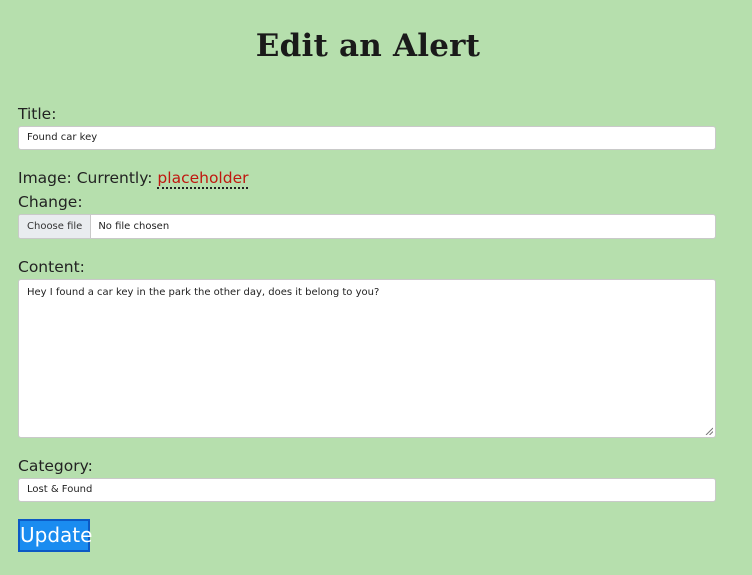  I want to click on image-label: Image: Currently:, so click(85, 178).